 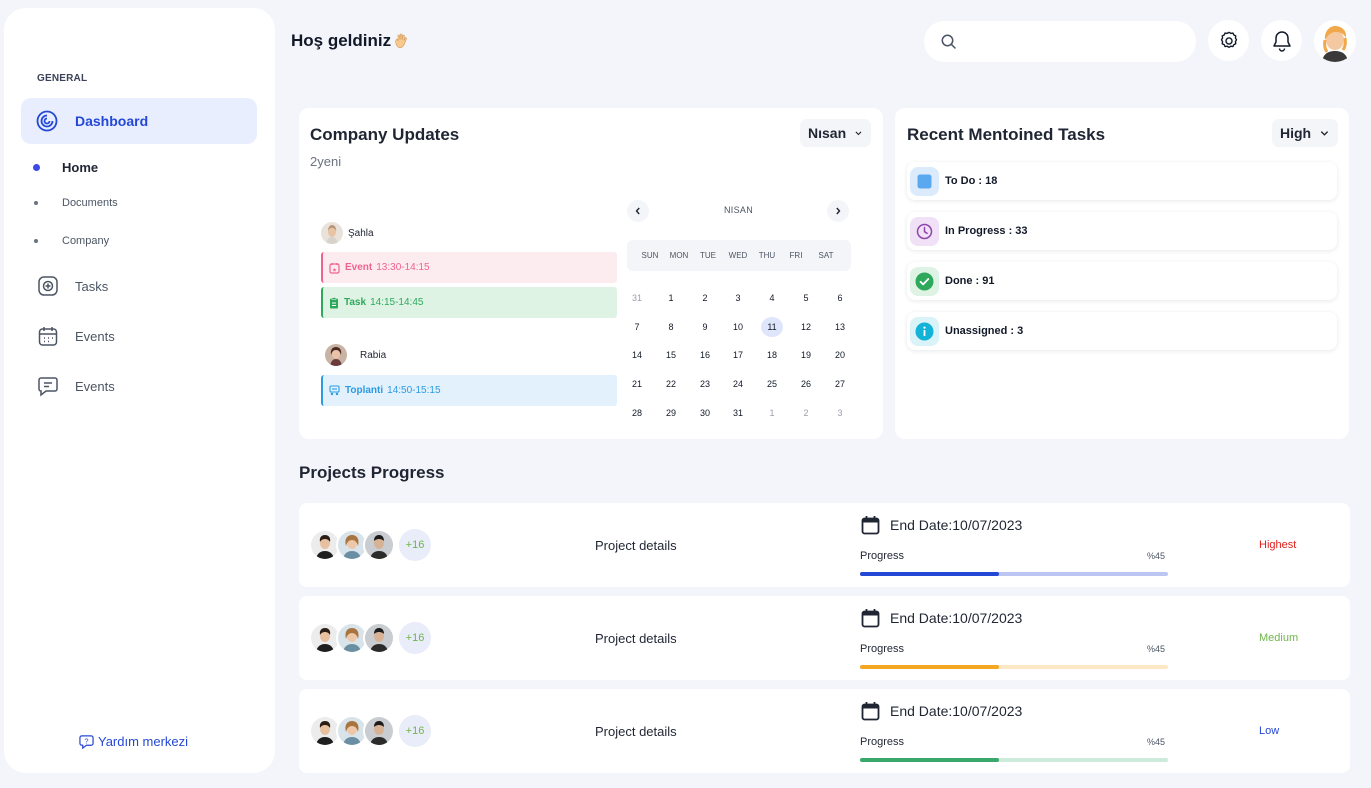 What do you see at coordinates (840, 384) in the screenshot?
I see `calendar-day: 27` at bounding box center [840, 384].